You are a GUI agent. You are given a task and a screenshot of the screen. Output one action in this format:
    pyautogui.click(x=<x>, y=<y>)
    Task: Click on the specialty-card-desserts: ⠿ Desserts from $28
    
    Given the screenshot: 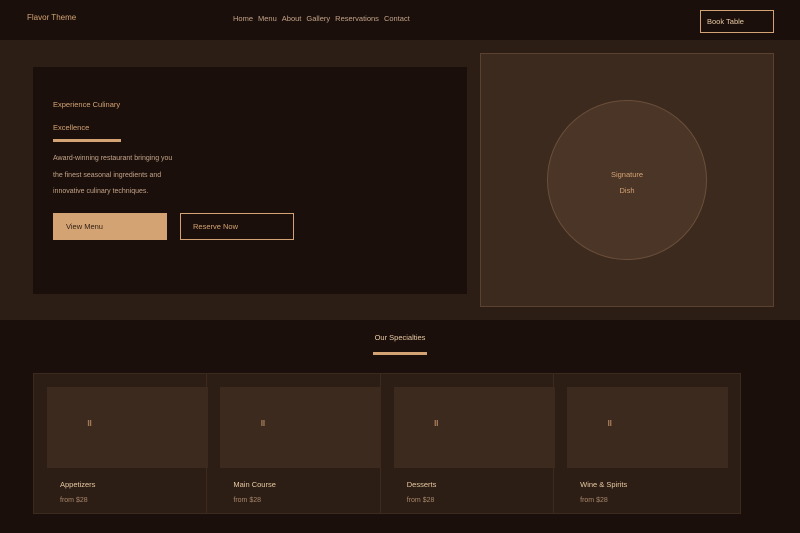 What is the action you would take?
    pyautogui.click(x=468, y=443)
    